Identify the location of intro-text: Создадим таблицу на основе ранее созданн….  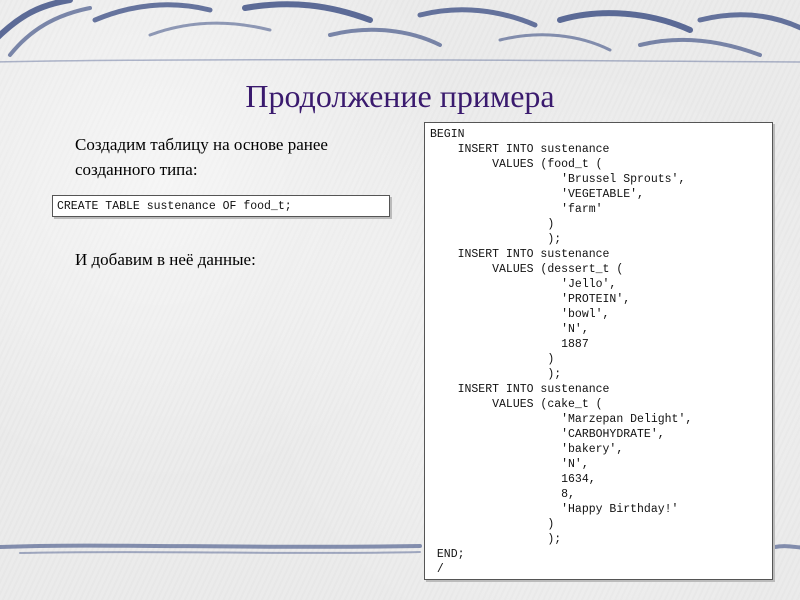
(201, 157).